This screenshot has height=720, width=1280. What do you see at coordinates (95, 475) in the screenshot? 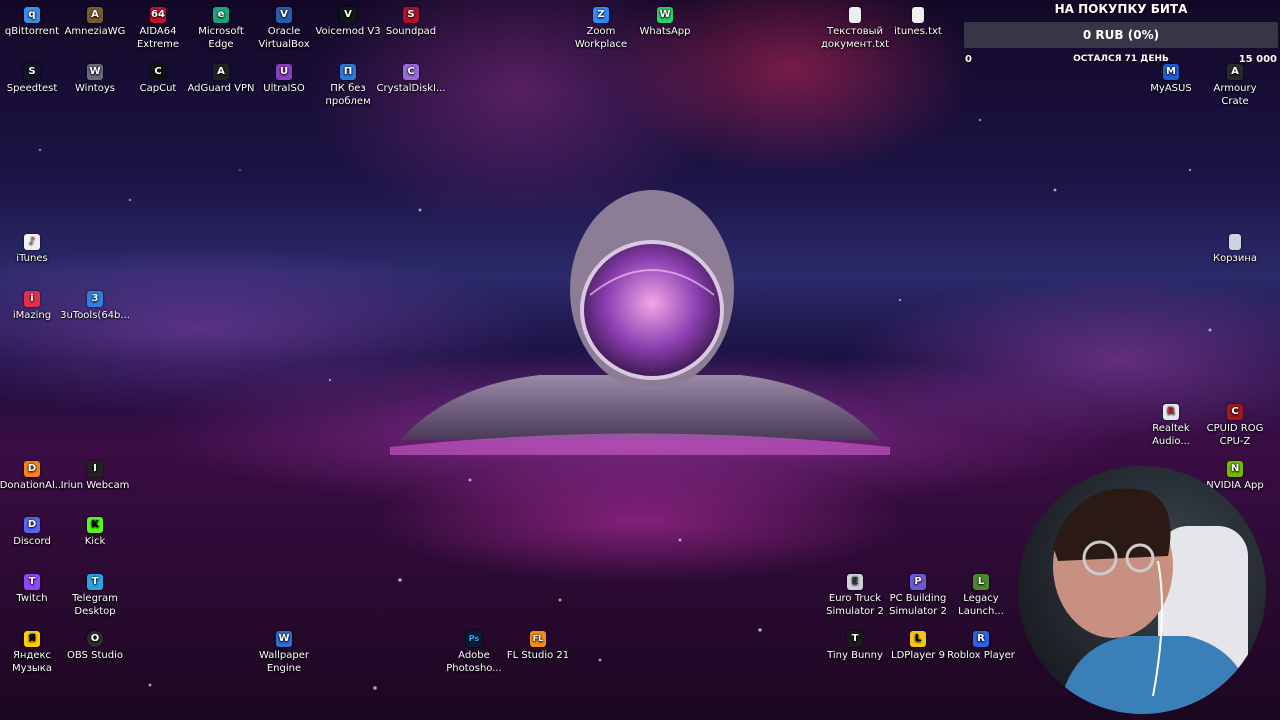
I see `desktop-icon-iriun: I Iriun Webcam` at bounding box center [95, 475].